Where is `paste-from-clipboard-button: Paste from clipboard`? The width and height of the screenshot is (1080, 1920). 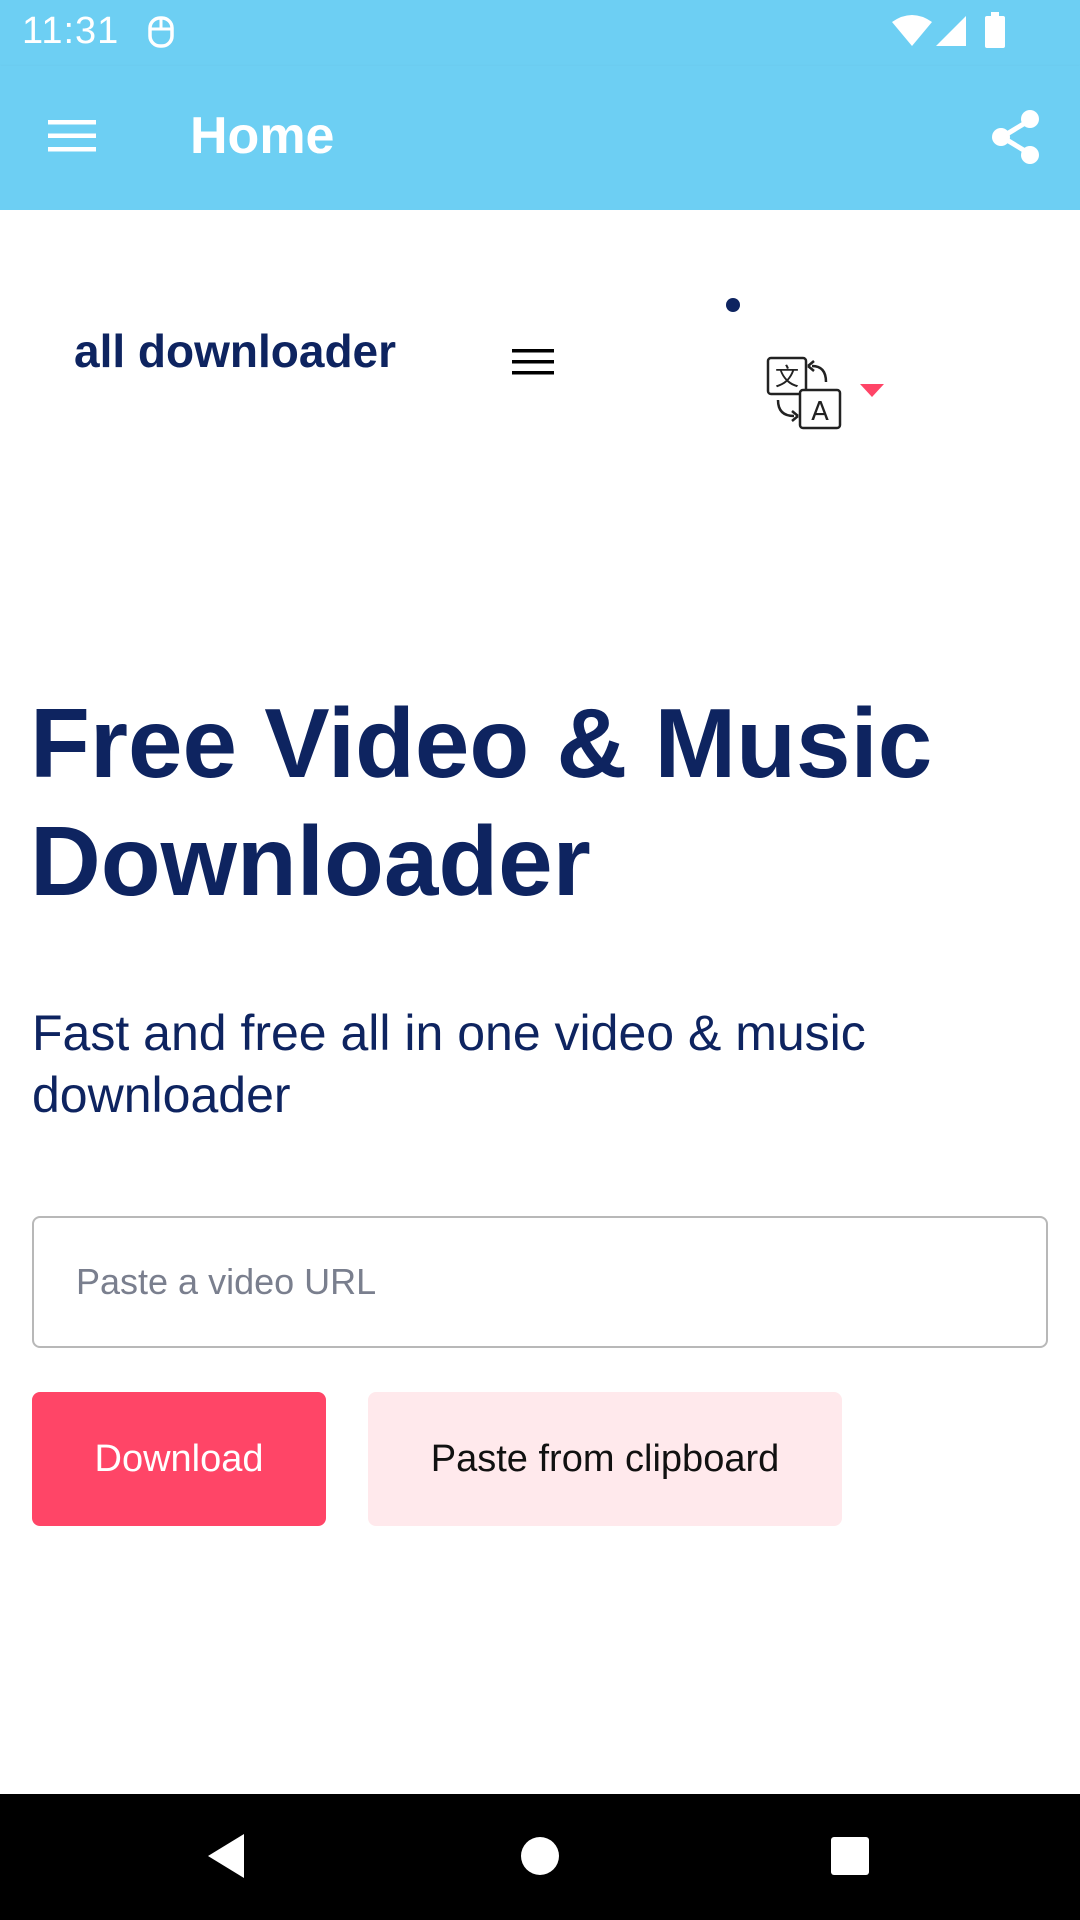 paste-from-clipboard-button: Paste from clipboard is located at coordinates (605, 1459).